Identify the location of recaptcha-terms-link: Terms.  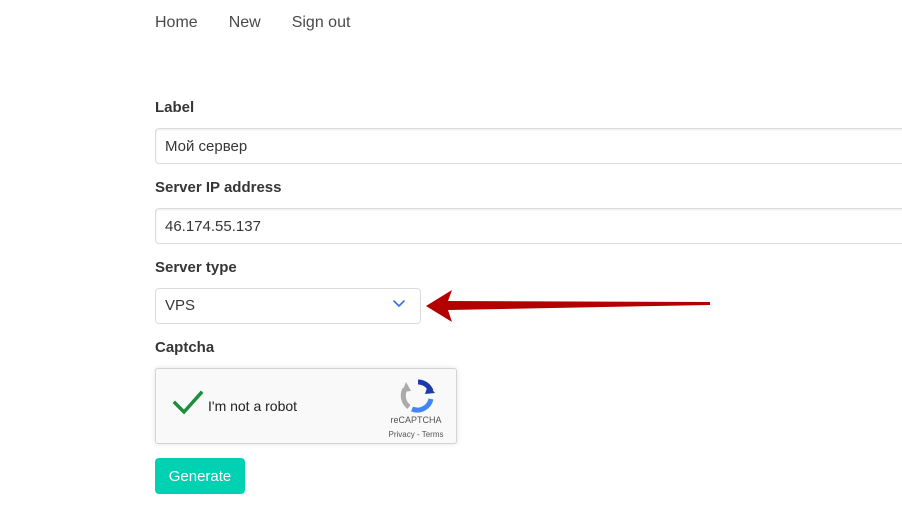
(433, 434).